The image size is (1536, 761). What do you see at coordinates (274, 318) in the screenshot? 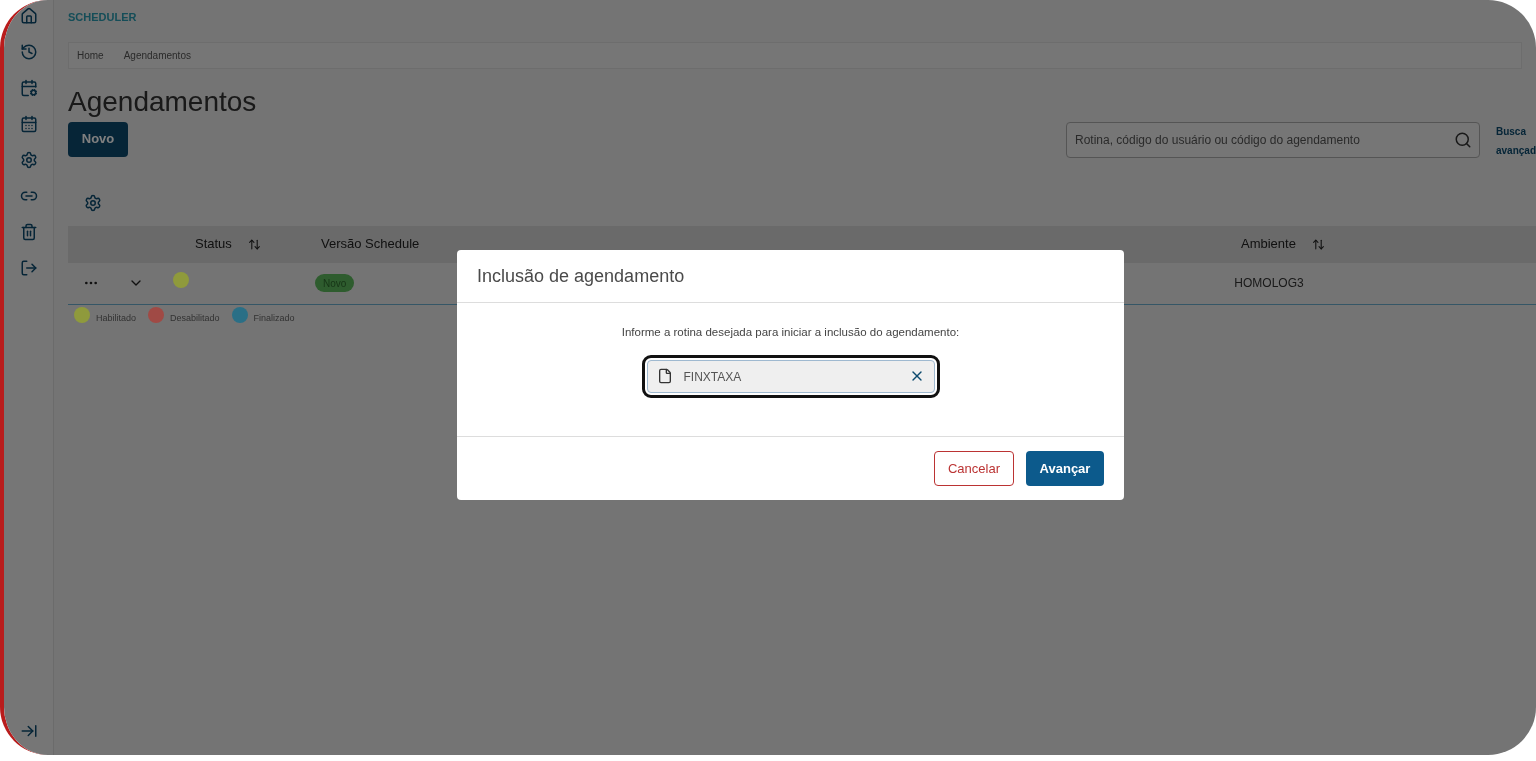
I see `legend-label: Finalizado` at bounding box center [274, 318].